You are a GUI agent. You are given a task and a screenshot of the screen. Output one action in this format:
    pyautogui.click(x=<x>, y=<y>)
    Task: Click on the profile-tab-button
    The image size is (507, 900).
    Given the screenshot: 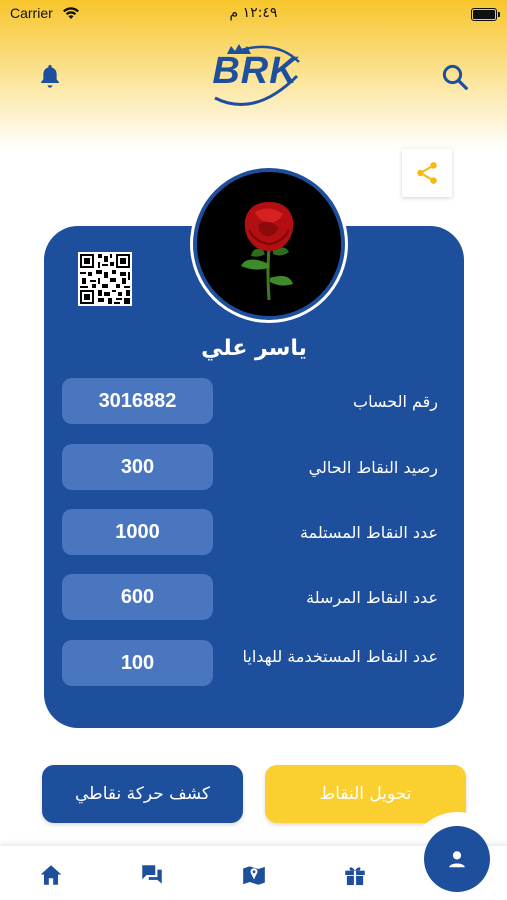 What is the action you would take?
    pyautogui.click(x=457, y=859)
    